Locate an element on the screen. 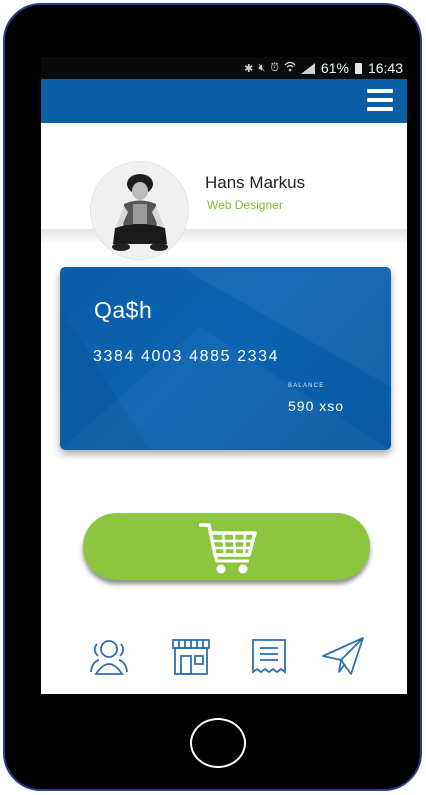  store-icon is located at coordinates (191, 656).